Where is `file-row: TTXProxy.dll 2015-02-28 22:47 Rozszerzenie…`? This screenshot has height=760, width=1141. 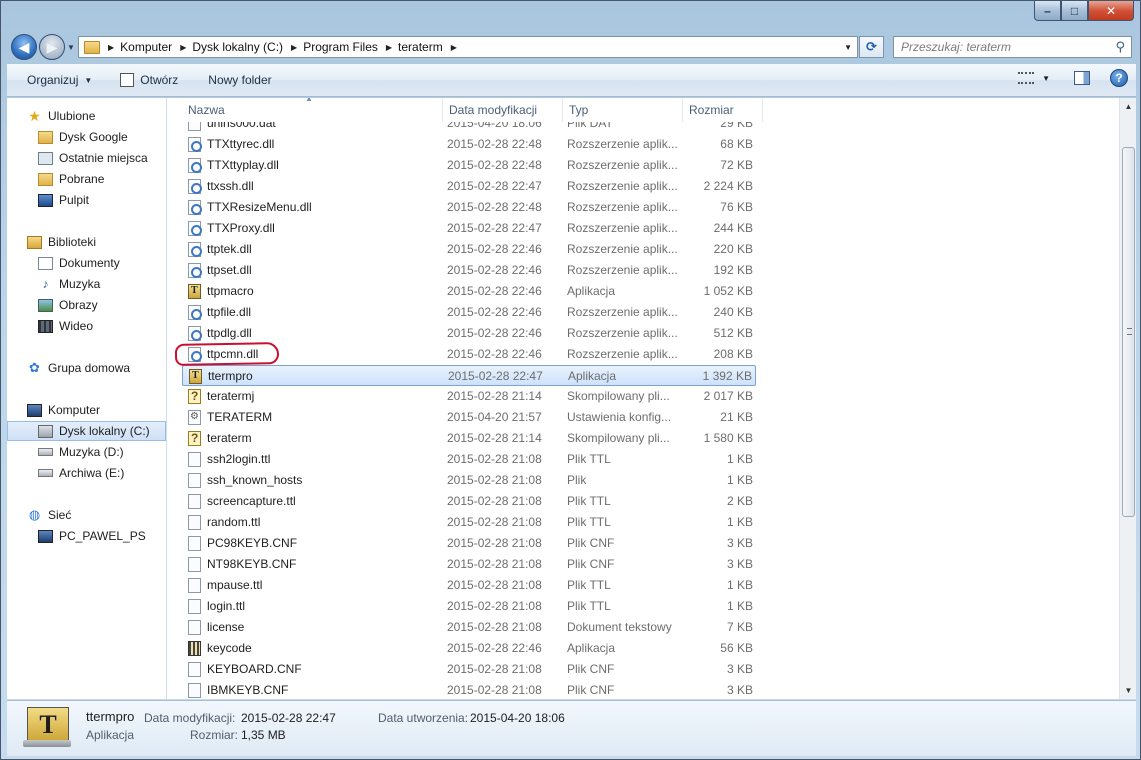
file-row: TTXProxy.dll 2015-02-28 22:47 Rozszerzenie… is located at coordinates (469, 228).